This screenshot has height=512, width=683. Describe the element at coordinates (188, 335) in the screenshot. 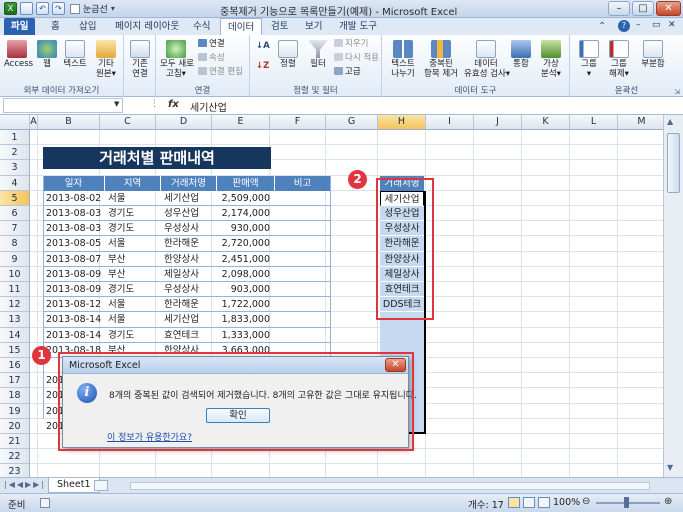

I see `table-cell: 효연테크` at that location.